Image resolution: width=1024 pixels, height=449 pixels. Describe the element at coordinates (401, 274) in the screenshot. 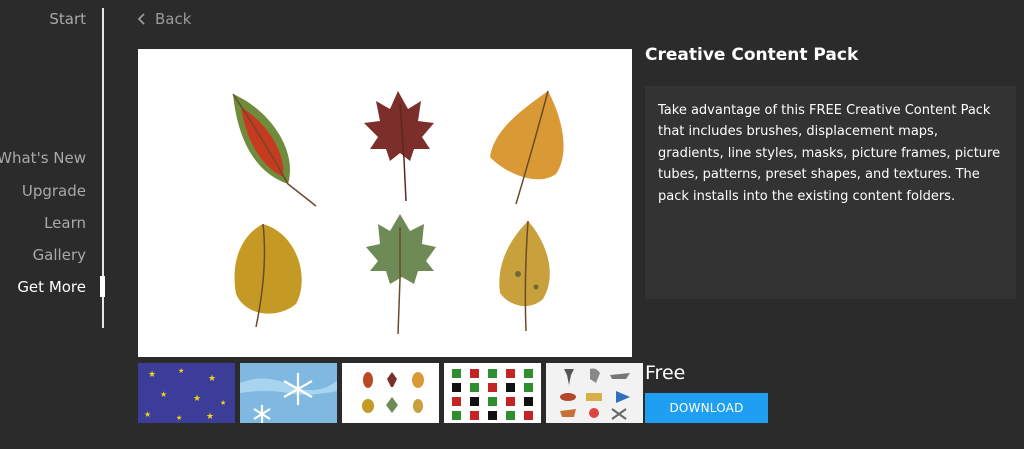

I see `leaf-green-maple` at that location.